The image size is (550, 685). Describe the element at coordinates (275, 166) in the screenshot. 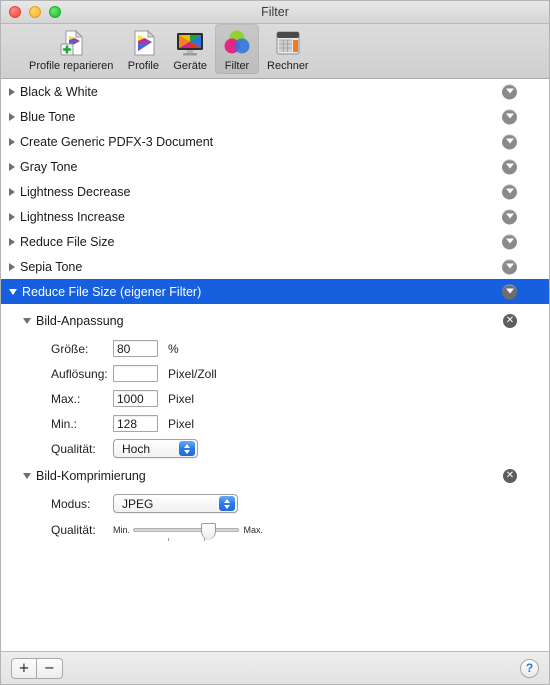

I see `filter-row-gray-tone: Gray Tone` at that location.